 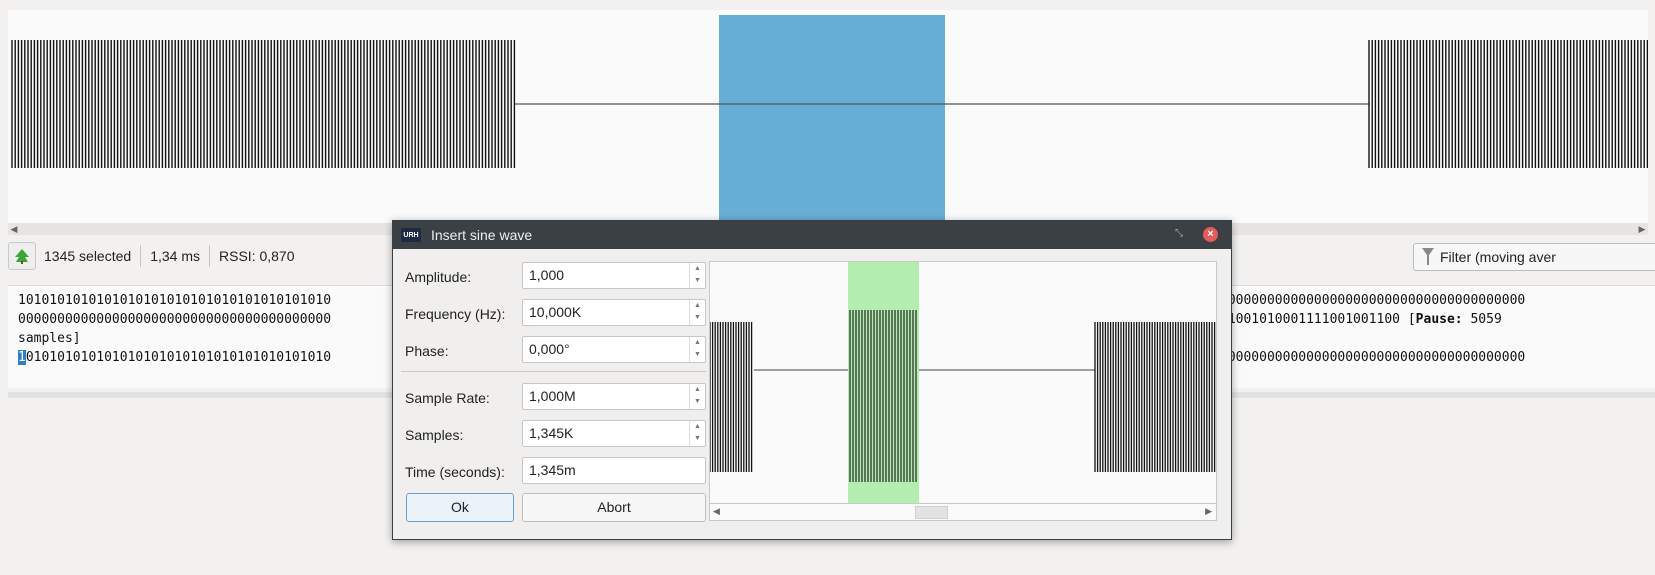 I want to click on pause-label: Pause:, so click(x=1439, y=319).